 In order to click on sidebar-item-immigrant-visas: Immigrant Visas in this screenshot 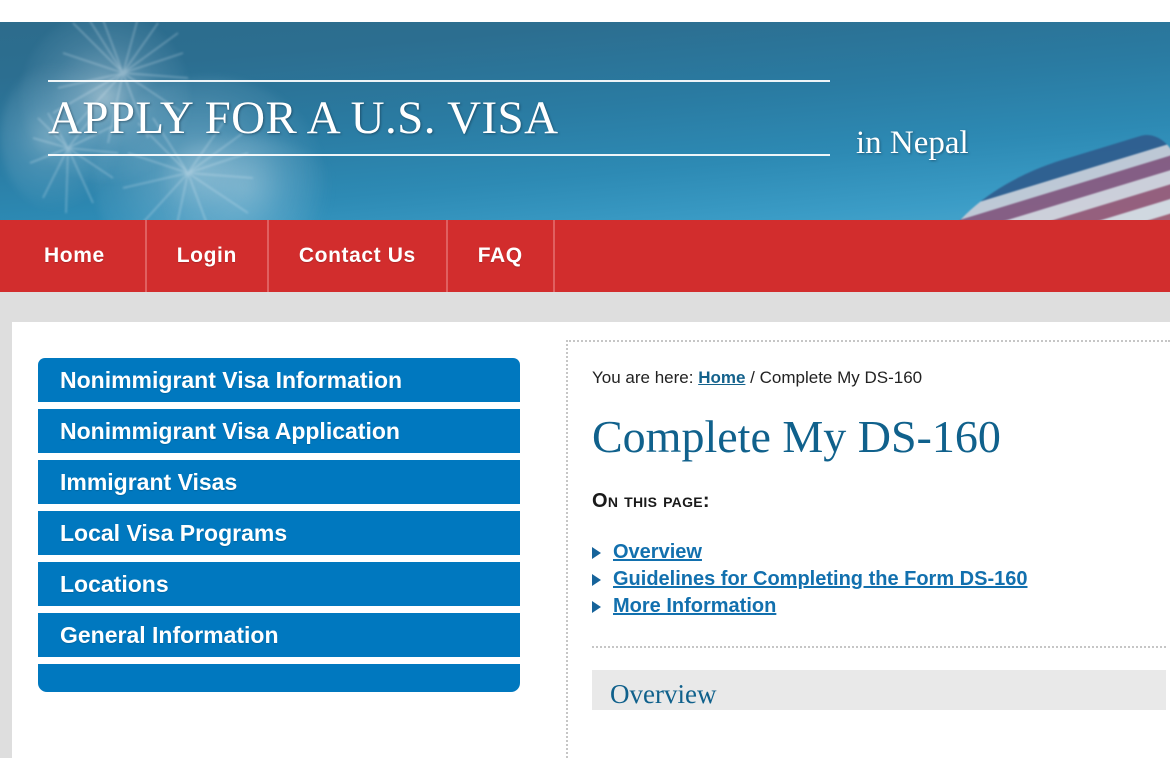, I will do `click(279, 482)`.